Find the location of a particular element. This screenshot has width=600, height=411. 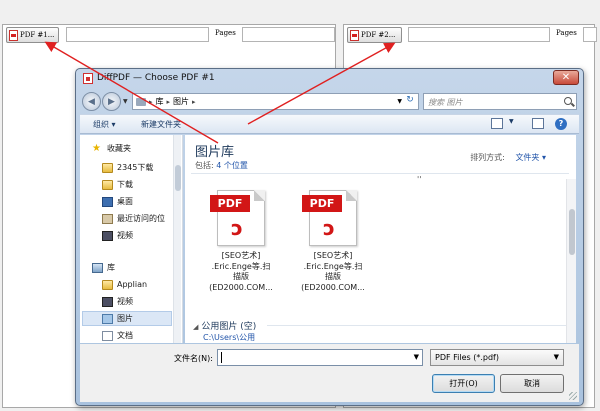

sidebar-item-recent-places: 最近访问的位 is located at coordinates (137, 218).